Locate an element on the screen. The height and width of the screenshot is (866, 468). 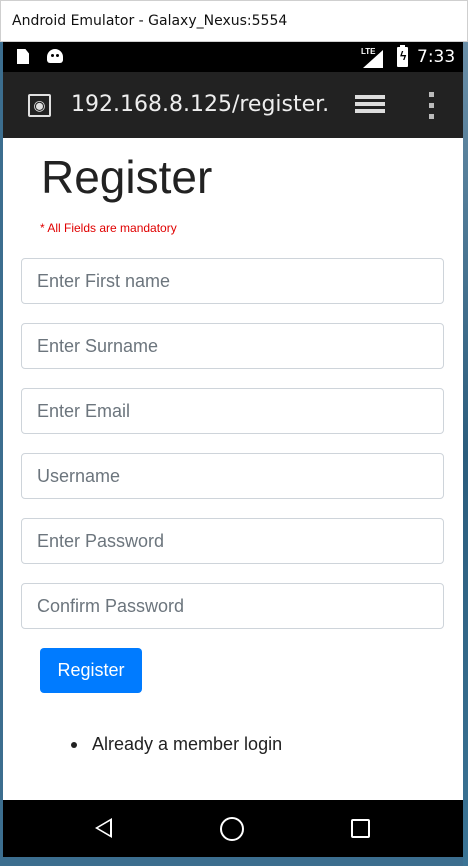
window-title: Android Emulator - Galaxy_Nexus:5554 is located at coordinates (150, 21).